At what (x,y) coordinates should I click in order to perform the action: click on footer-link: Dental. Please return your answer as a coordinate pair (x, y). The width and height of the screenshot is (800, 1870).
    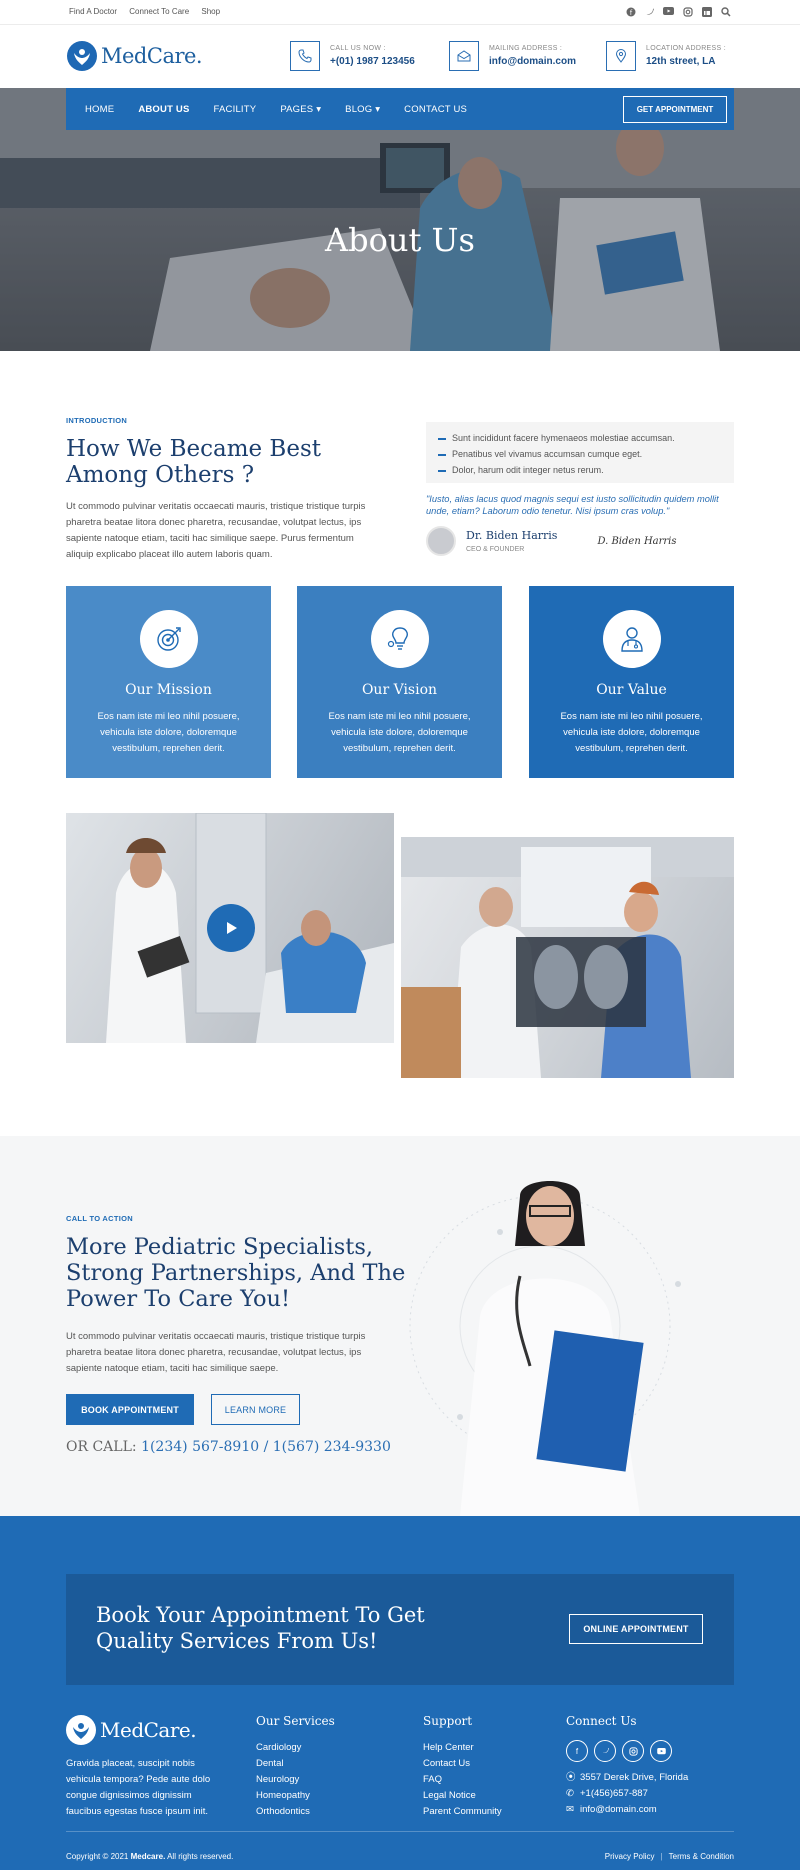
    Looking at the image, I should click on (295, 1764).